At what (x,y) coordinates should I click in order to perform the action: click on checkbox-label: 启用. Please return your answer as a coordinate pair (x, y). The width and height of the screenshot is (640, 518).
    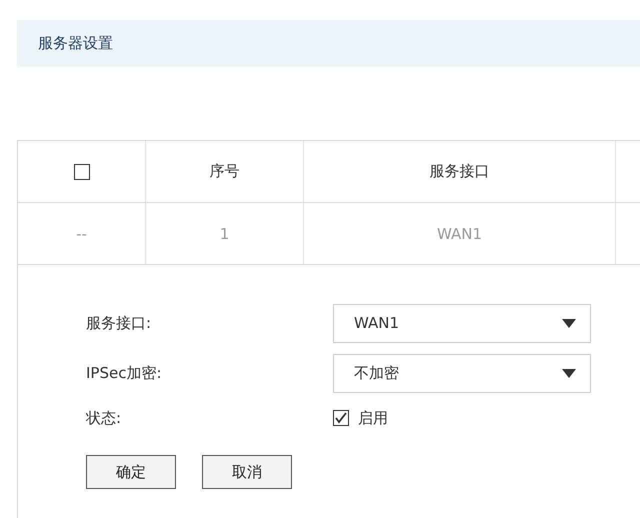
    Looking at the image, I should click on (373, 418).